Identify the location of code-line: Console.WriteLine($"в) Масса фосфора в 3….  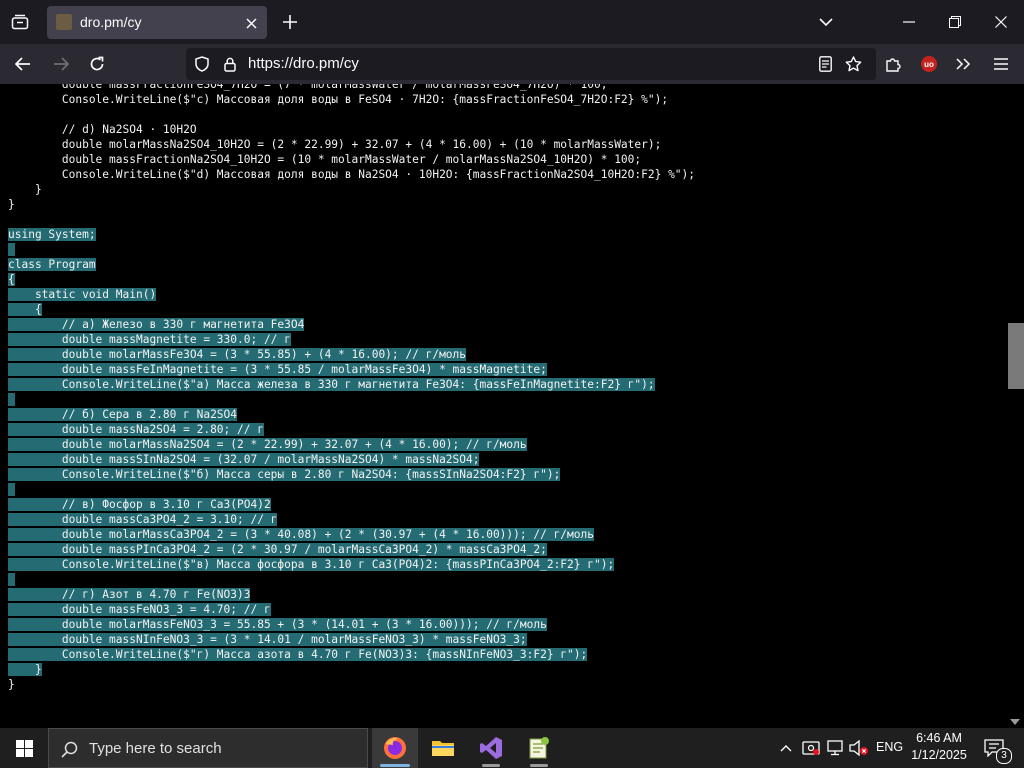
(351, 564).